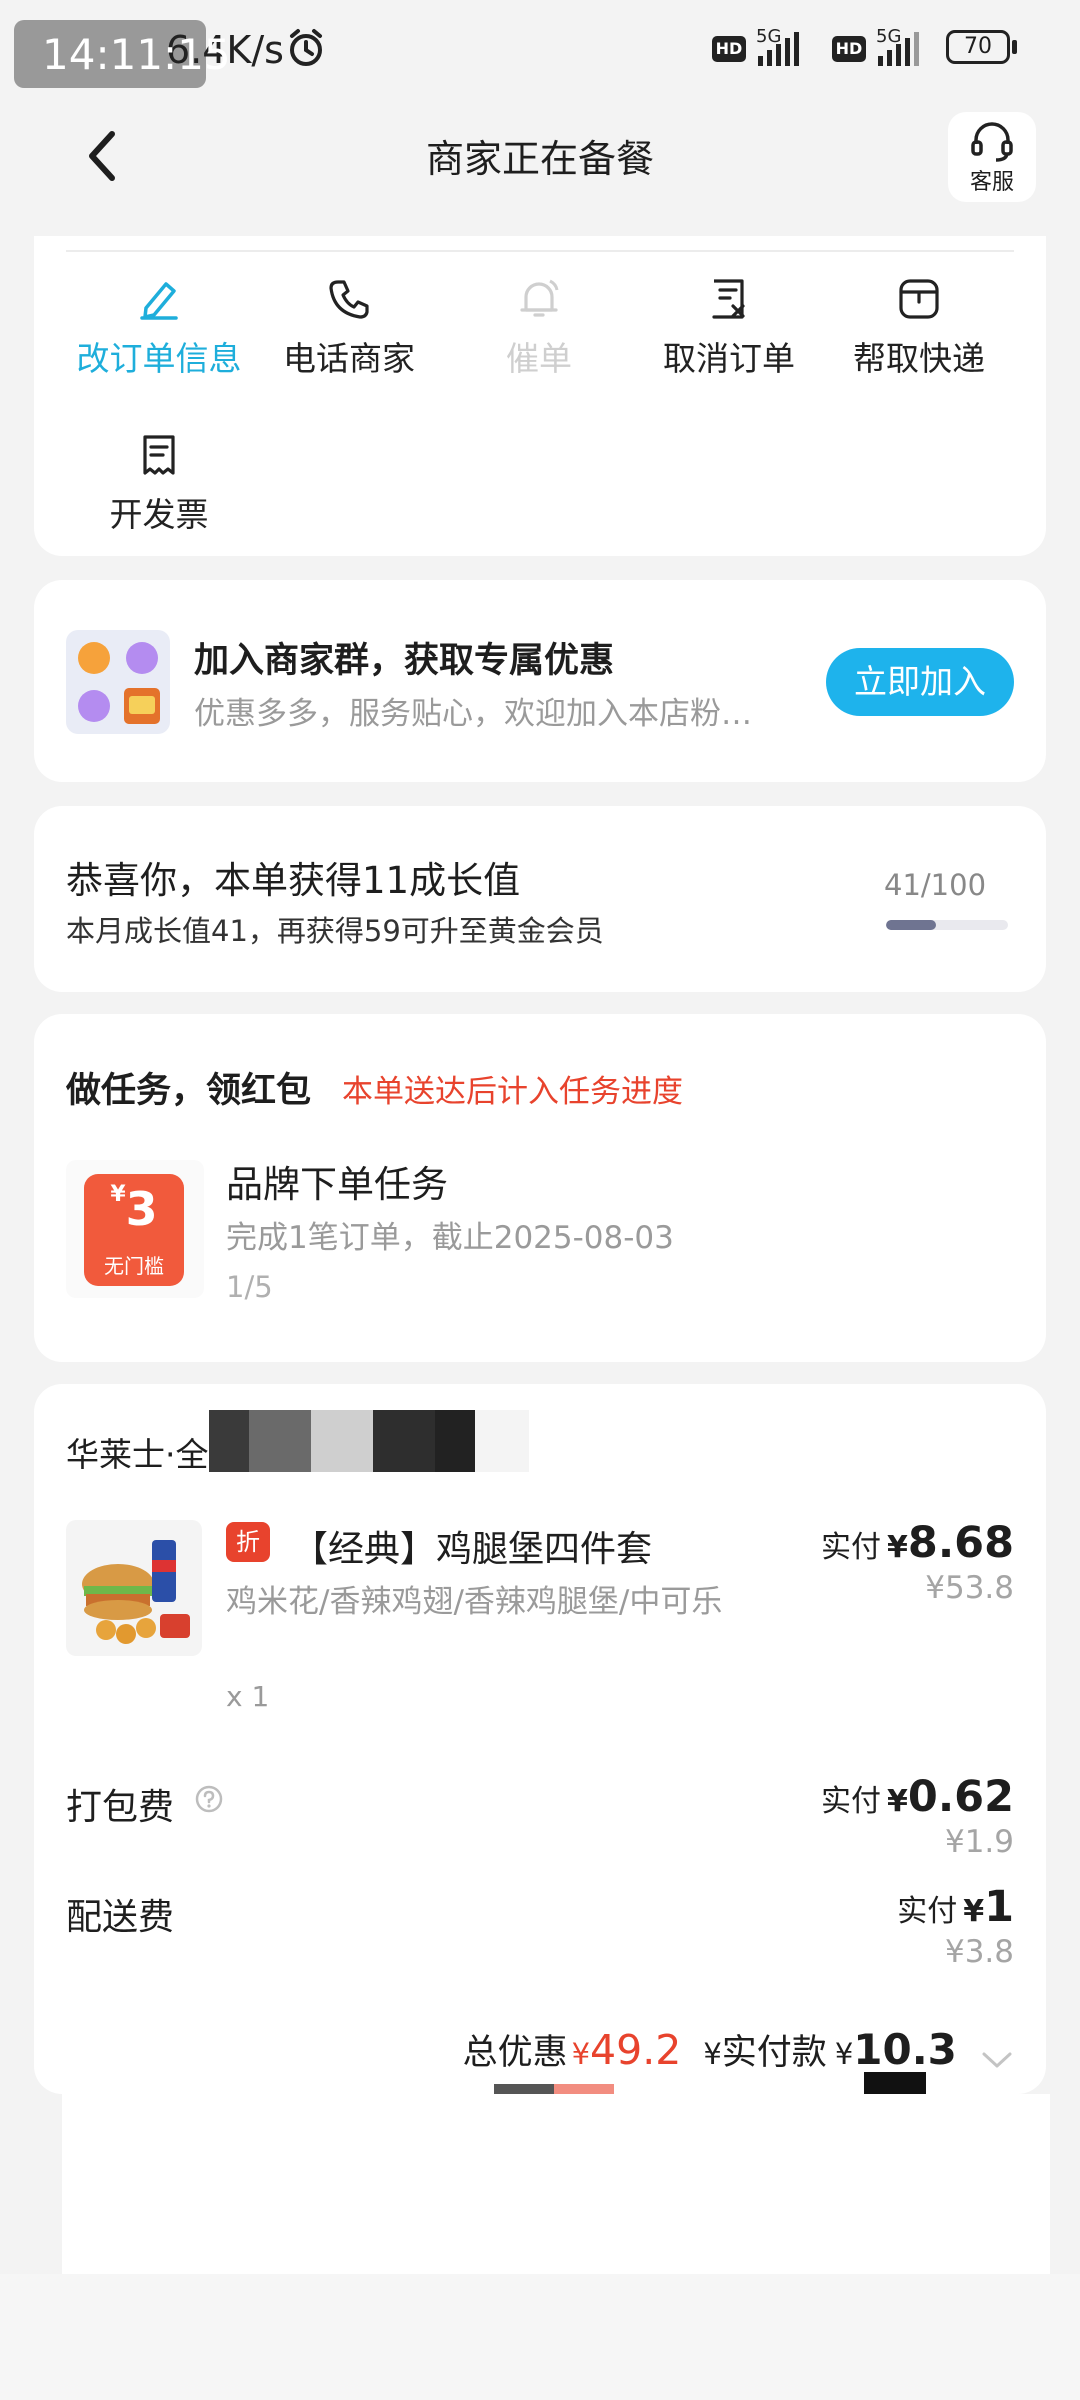  I want to click on packaging-paid-price: 实付 ¥0.62, so click(917, 1797).